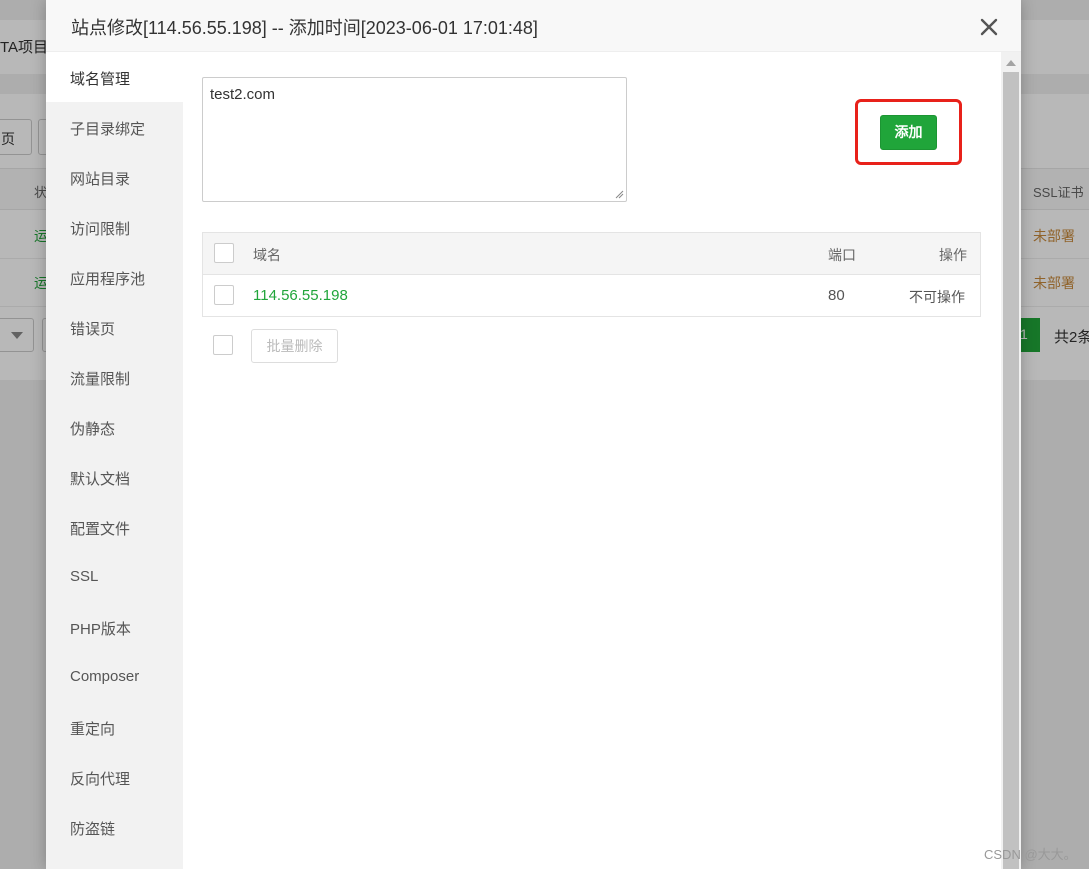 This screenshot has width=1089, height=869. Describe the element at coordinates (114, 377) in the screenshot. I see `sidebar-item-traffic-limit: 流量限制` at that location.